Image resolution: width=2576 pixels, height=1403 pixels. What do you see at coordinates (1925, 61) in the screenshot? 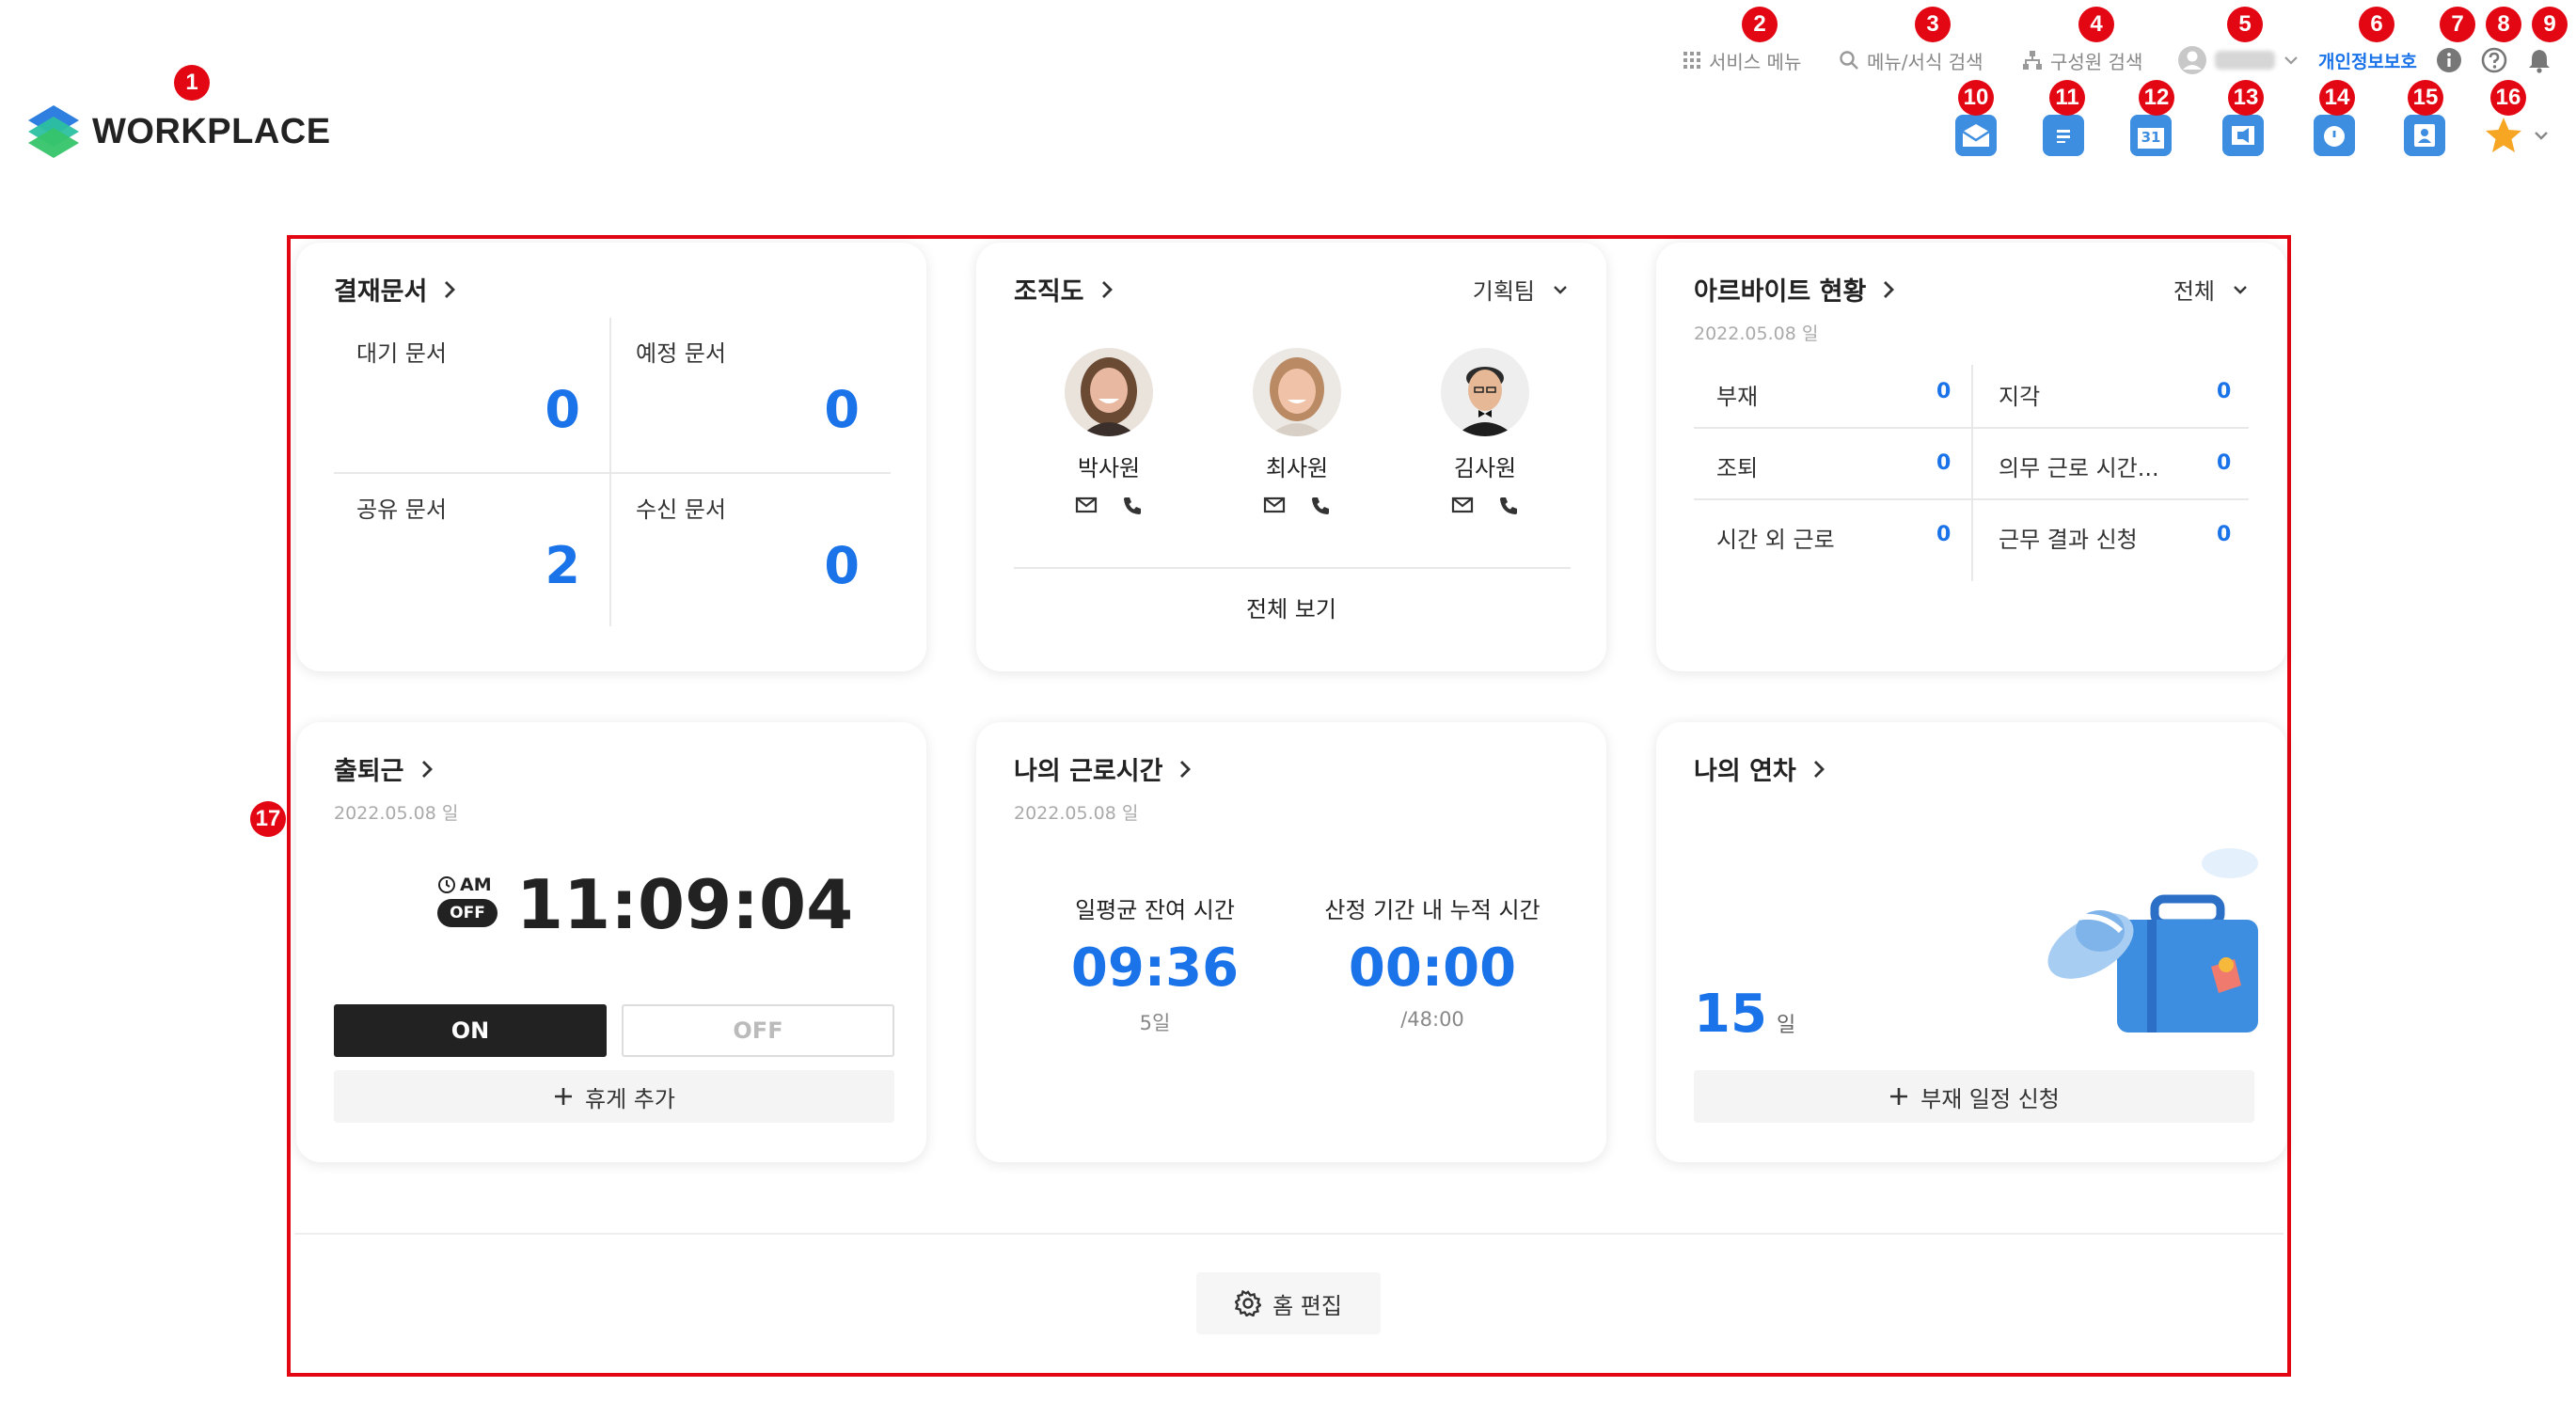
I see `menu-search-label: 메뉴/서식 검색` at bounding box center [1925, 61].